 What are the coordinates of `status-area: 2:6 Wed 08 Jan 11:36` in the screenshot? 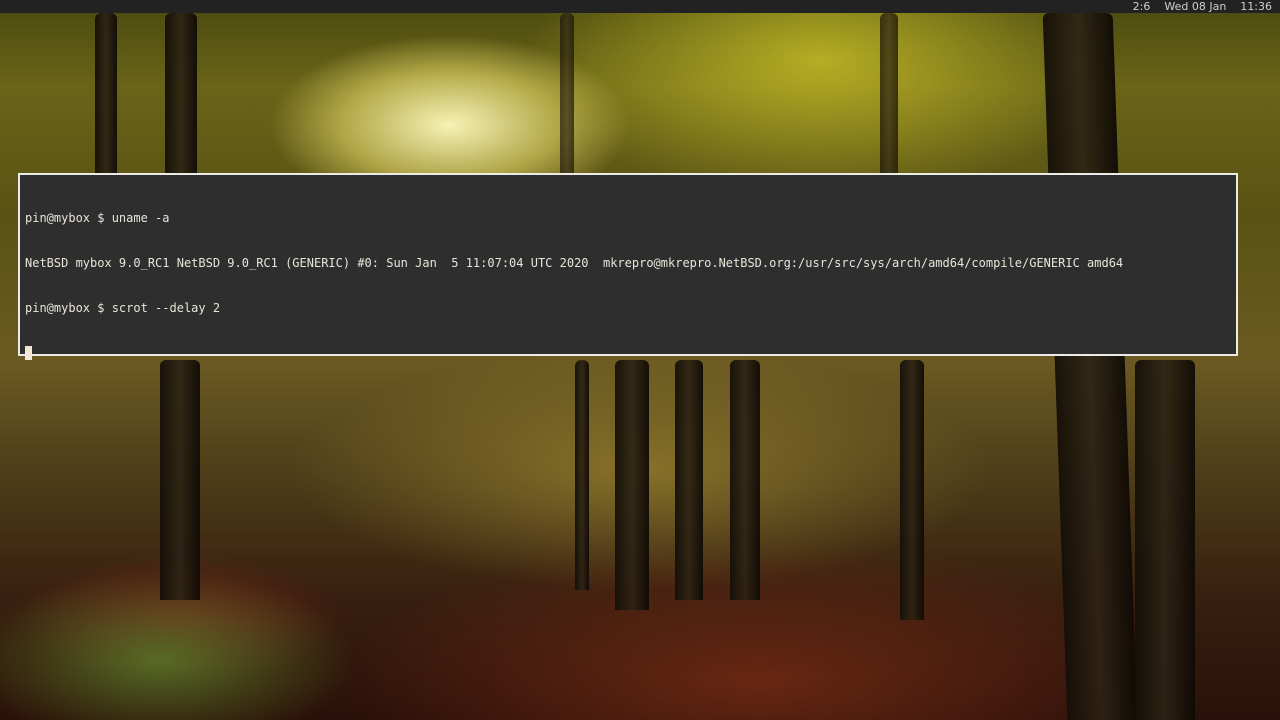 It's located at (1202, 6).